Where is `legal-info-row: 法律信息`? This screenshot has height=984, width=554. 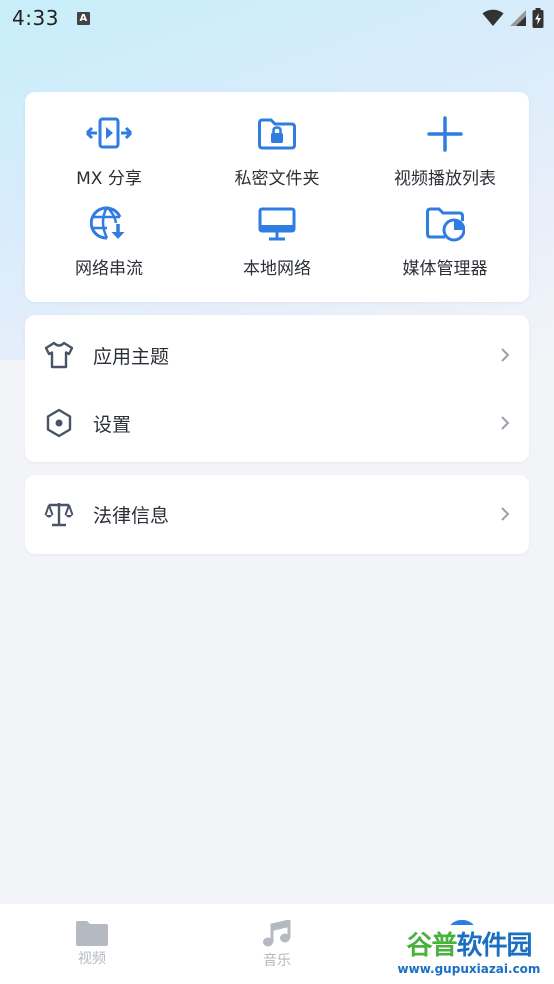 legal-info-row: 法律信息 is located at coordinates (277, 514).